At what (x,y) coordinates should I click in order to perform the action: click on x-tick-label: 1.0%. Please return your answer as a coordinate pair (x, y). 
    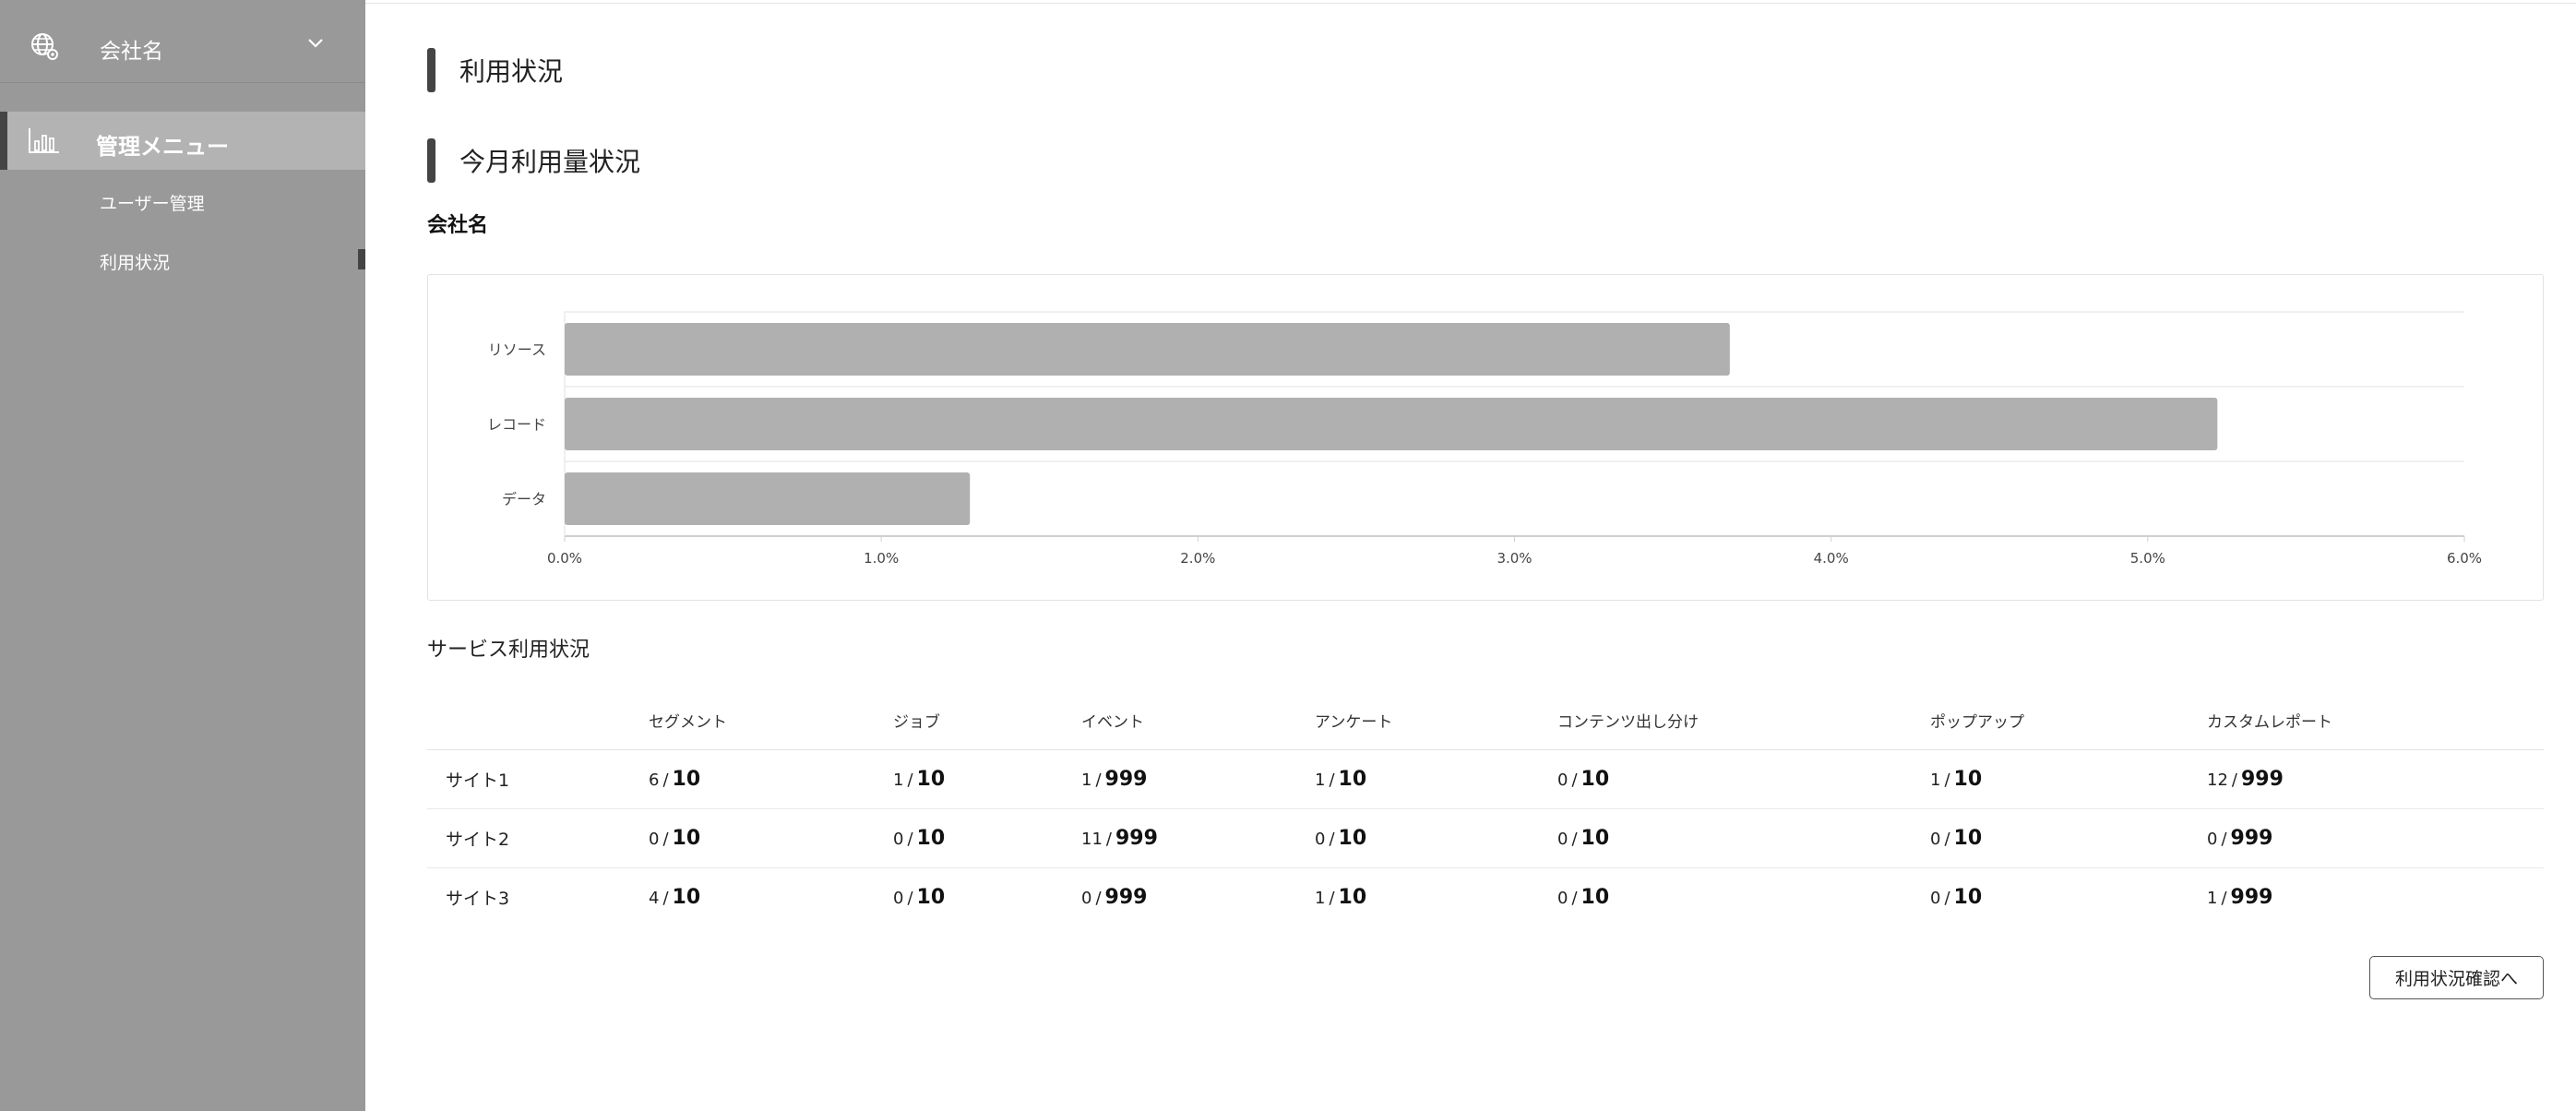
    Looking at the image, I should click on (881, 558).